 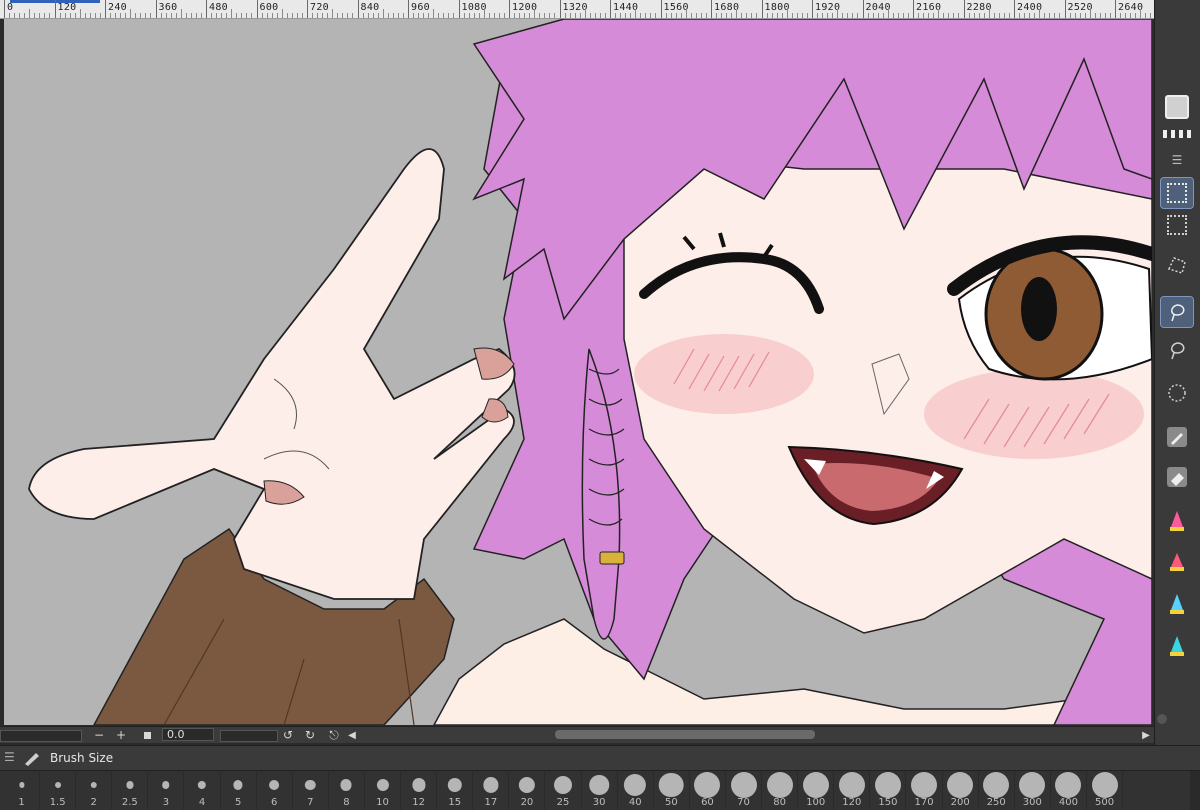 What do you see at coordinates (99, 735) in the screenshot?
I see `zoom-out-button: −` at bounding box center [99, 735].